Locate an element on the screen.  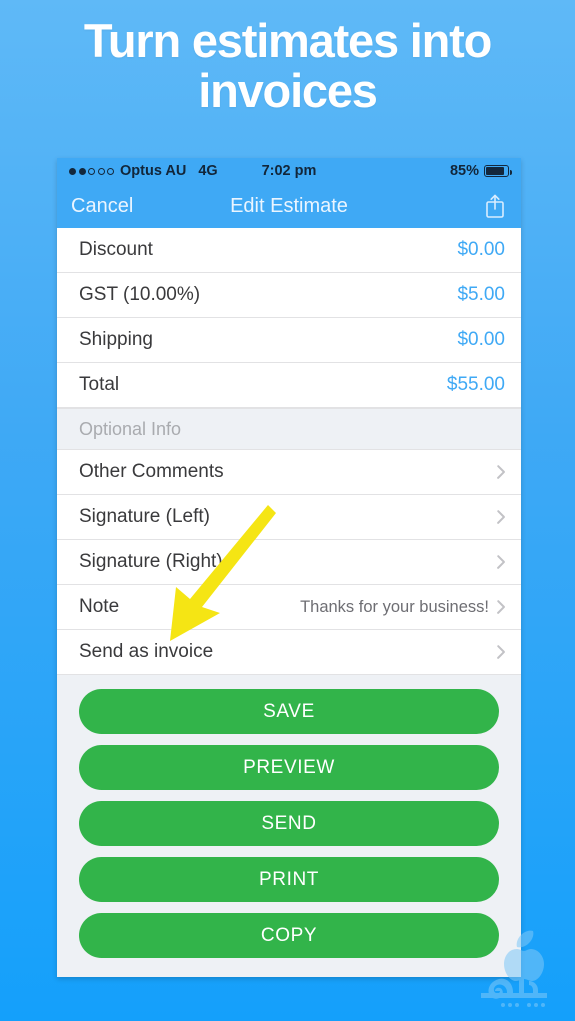
send-button: SEND is located at coordinates (289, 823).